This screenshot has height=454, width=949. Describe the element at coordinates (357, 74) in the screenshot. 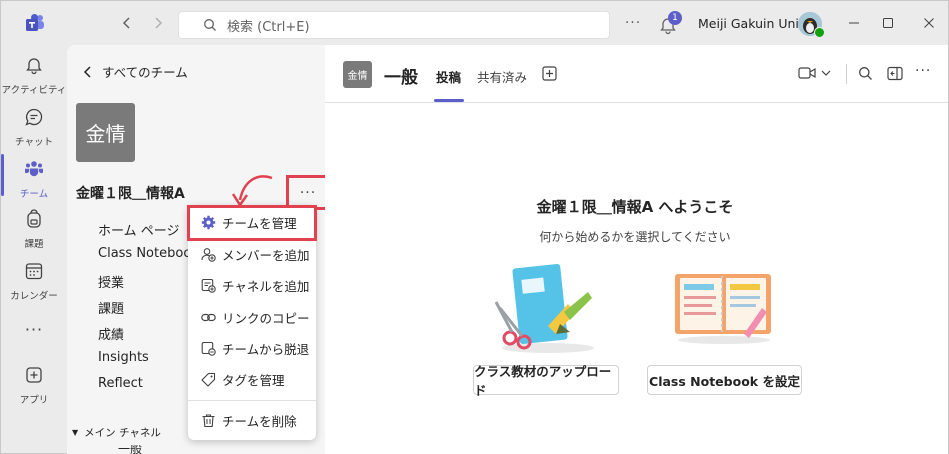

I see `channel-avatar: 金情` at that location.